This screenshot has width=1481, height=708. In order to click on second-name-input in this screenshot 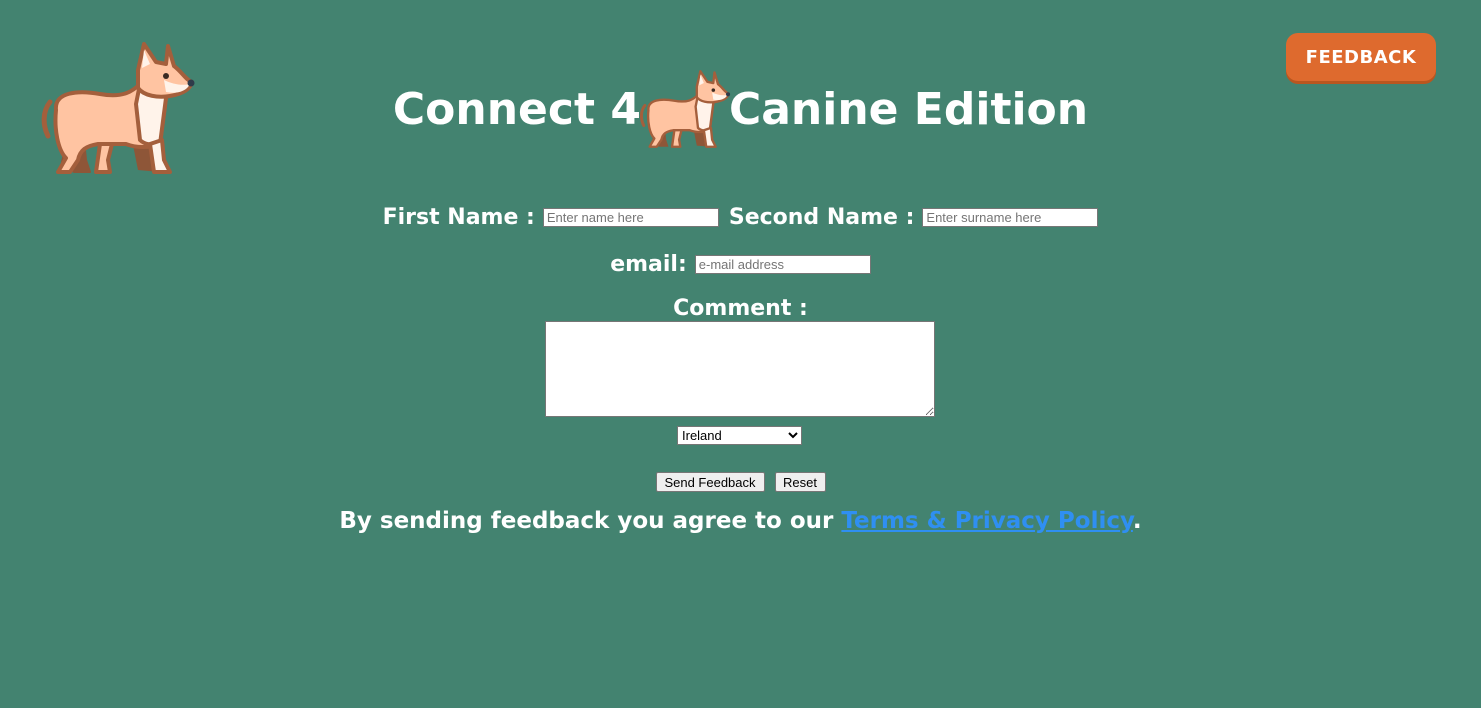, I will do `click(1010, 217)`.